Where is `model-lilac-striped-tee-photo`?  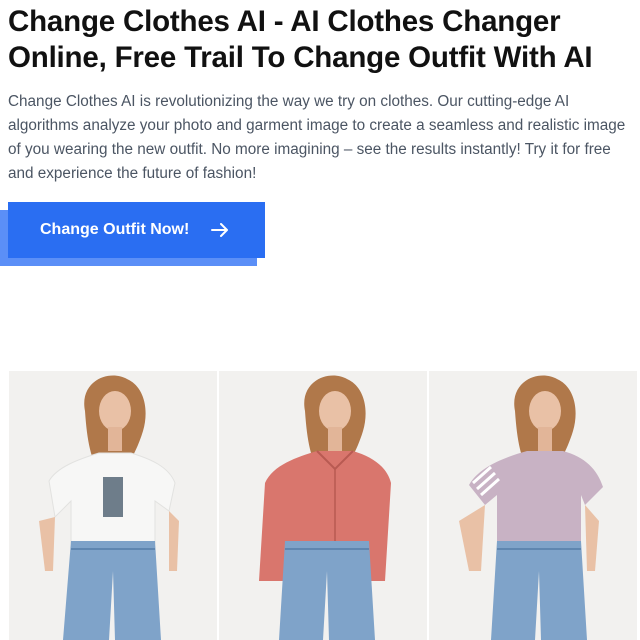 model-lilac-striped-tee-photo is located at coordinates (533, 505).